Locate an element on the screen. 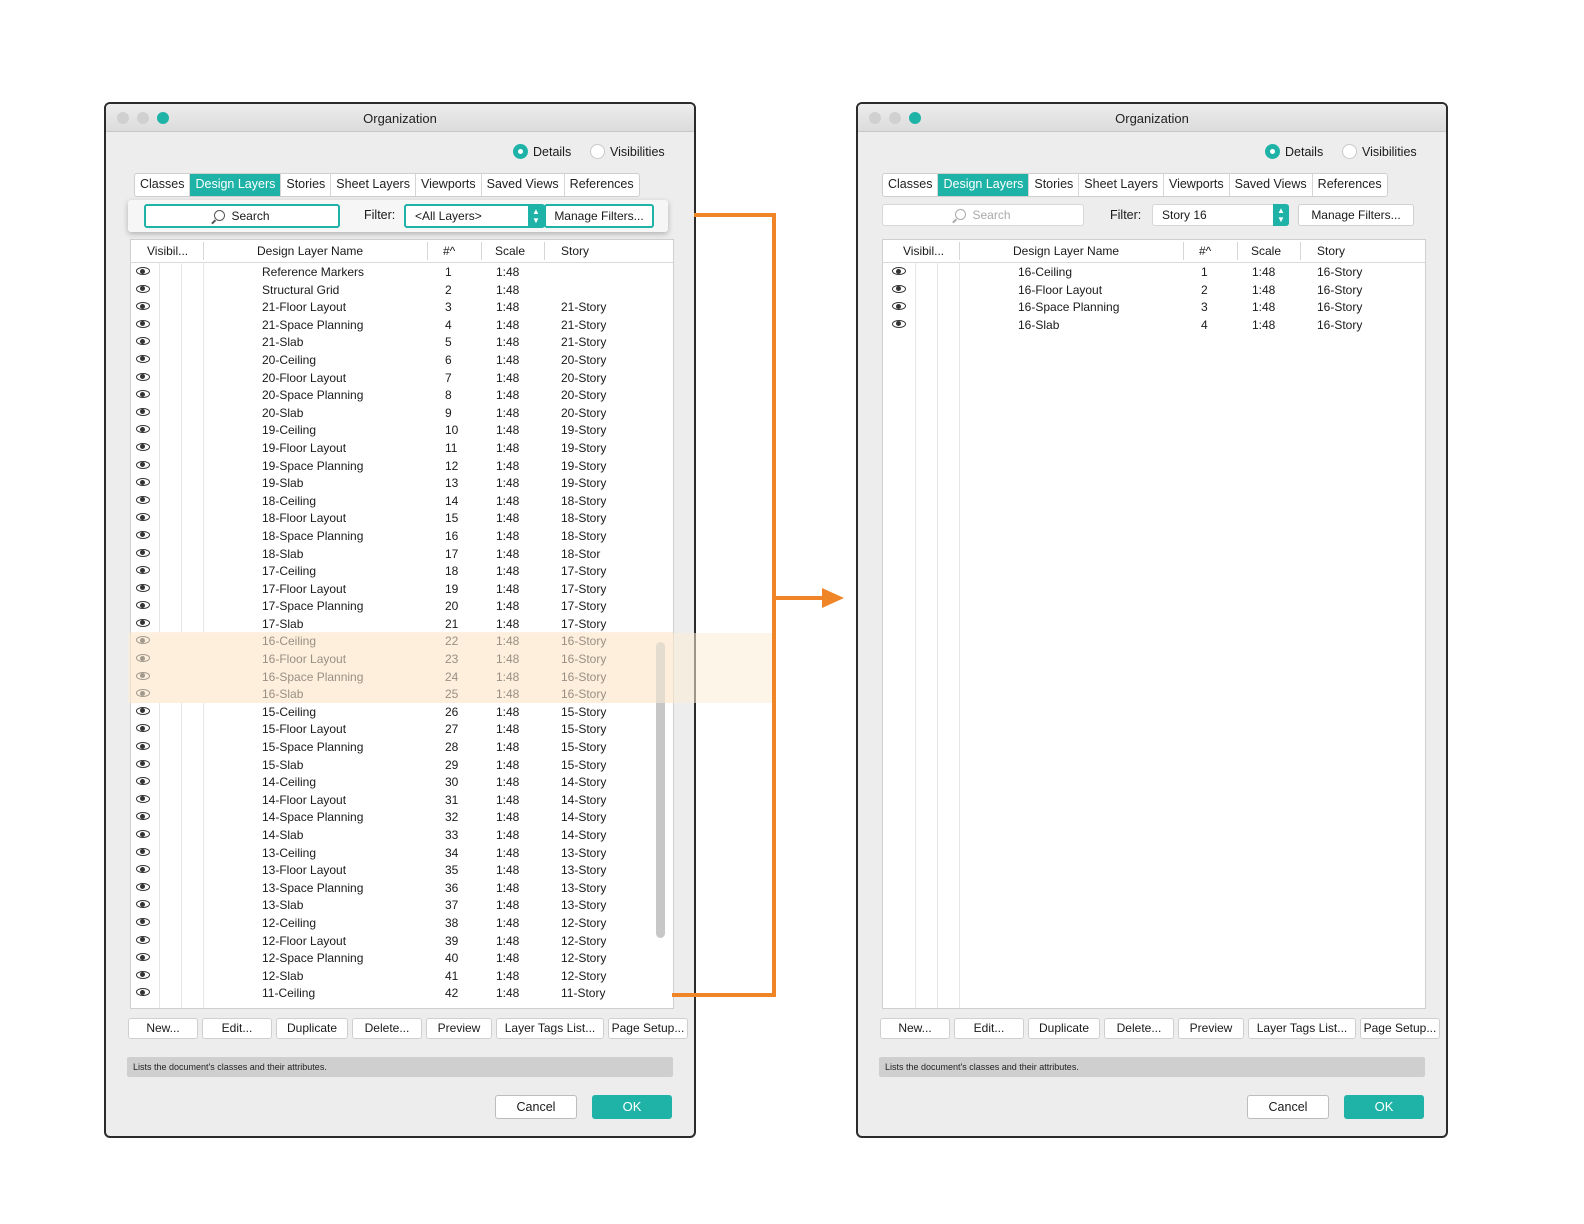 The image size is (1584, 1224). table-row: 20-Space Planning 8 1:48 20-Story is located at coordinates (402, 395).